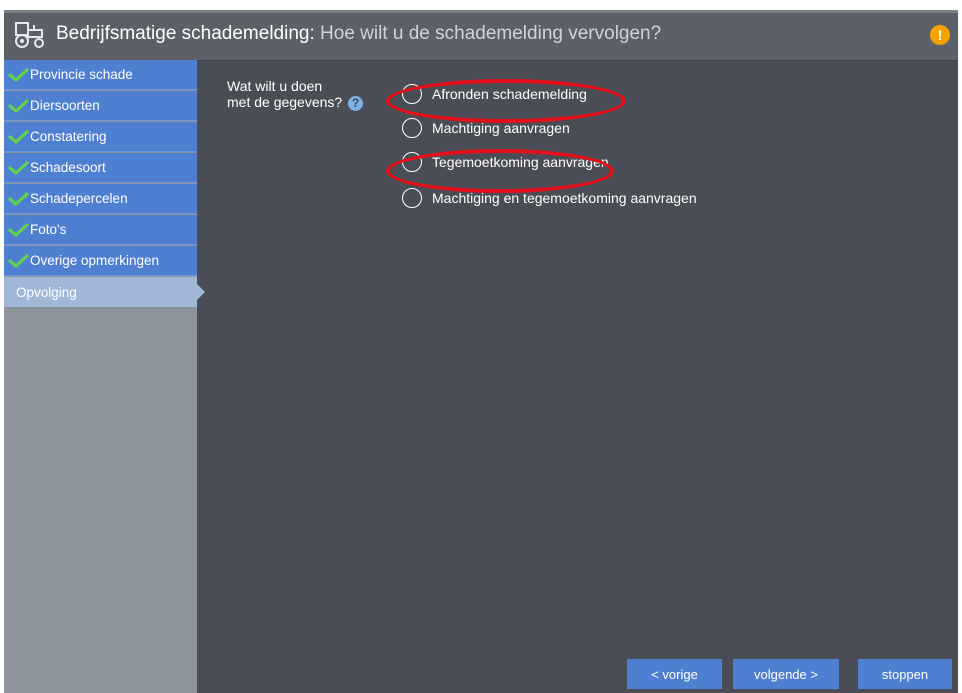 Image resolution: width=962 pixels, height=693 pixels. What do you see at coordinates (786, 674) in the screenshot?
I see `next-button: volgende >` at bounding box center [786, 674].